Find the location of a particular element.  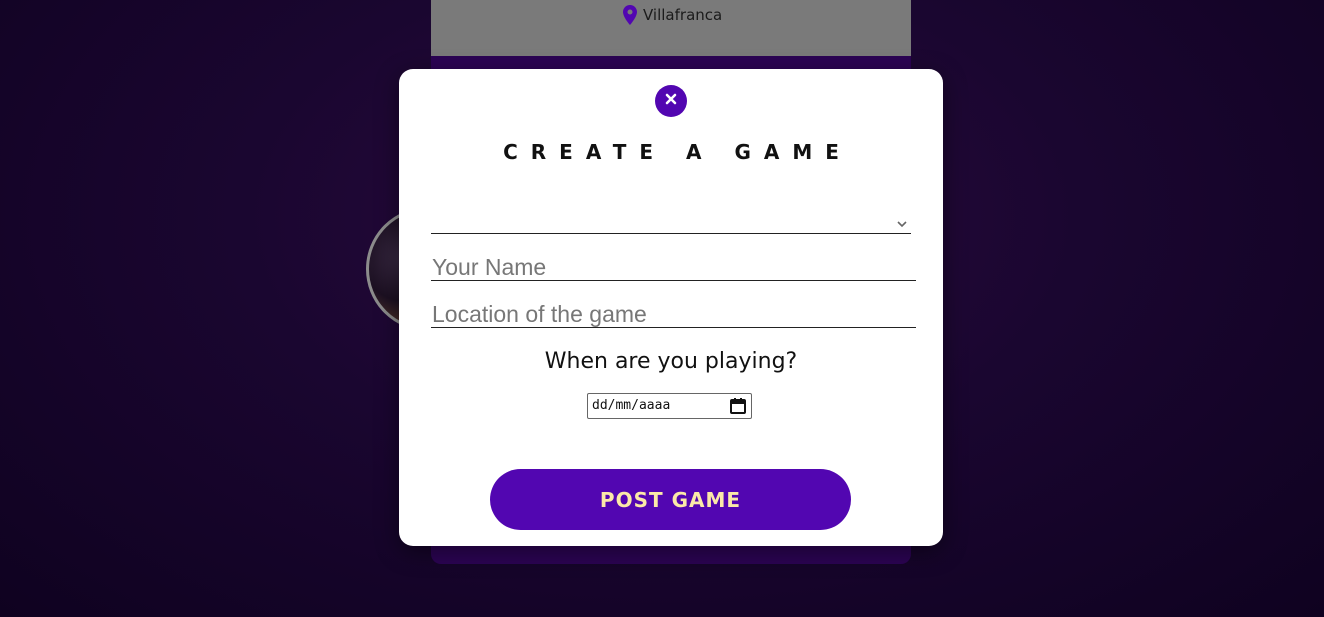

close-icon is located at coordinates (671, 101).